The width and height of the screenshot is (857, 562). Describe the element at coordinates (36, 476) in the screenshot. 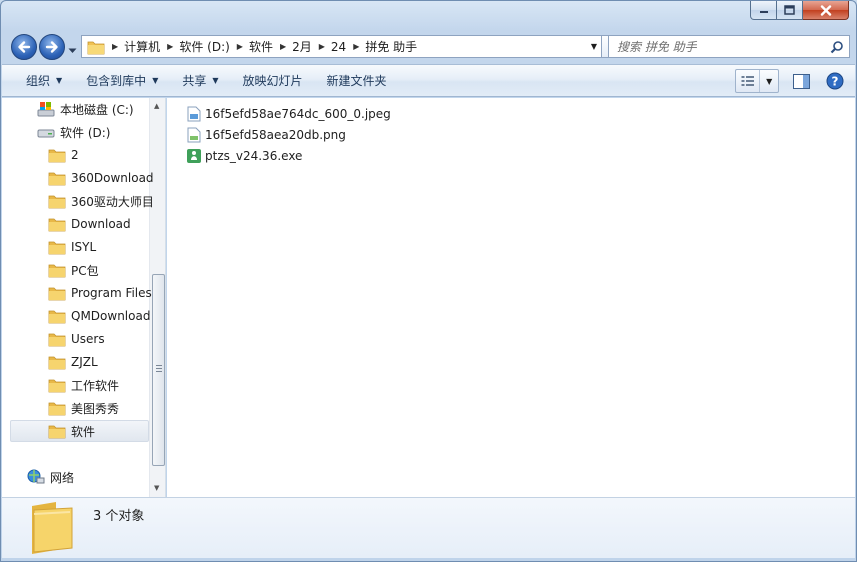

I see `network-icon` at that location.